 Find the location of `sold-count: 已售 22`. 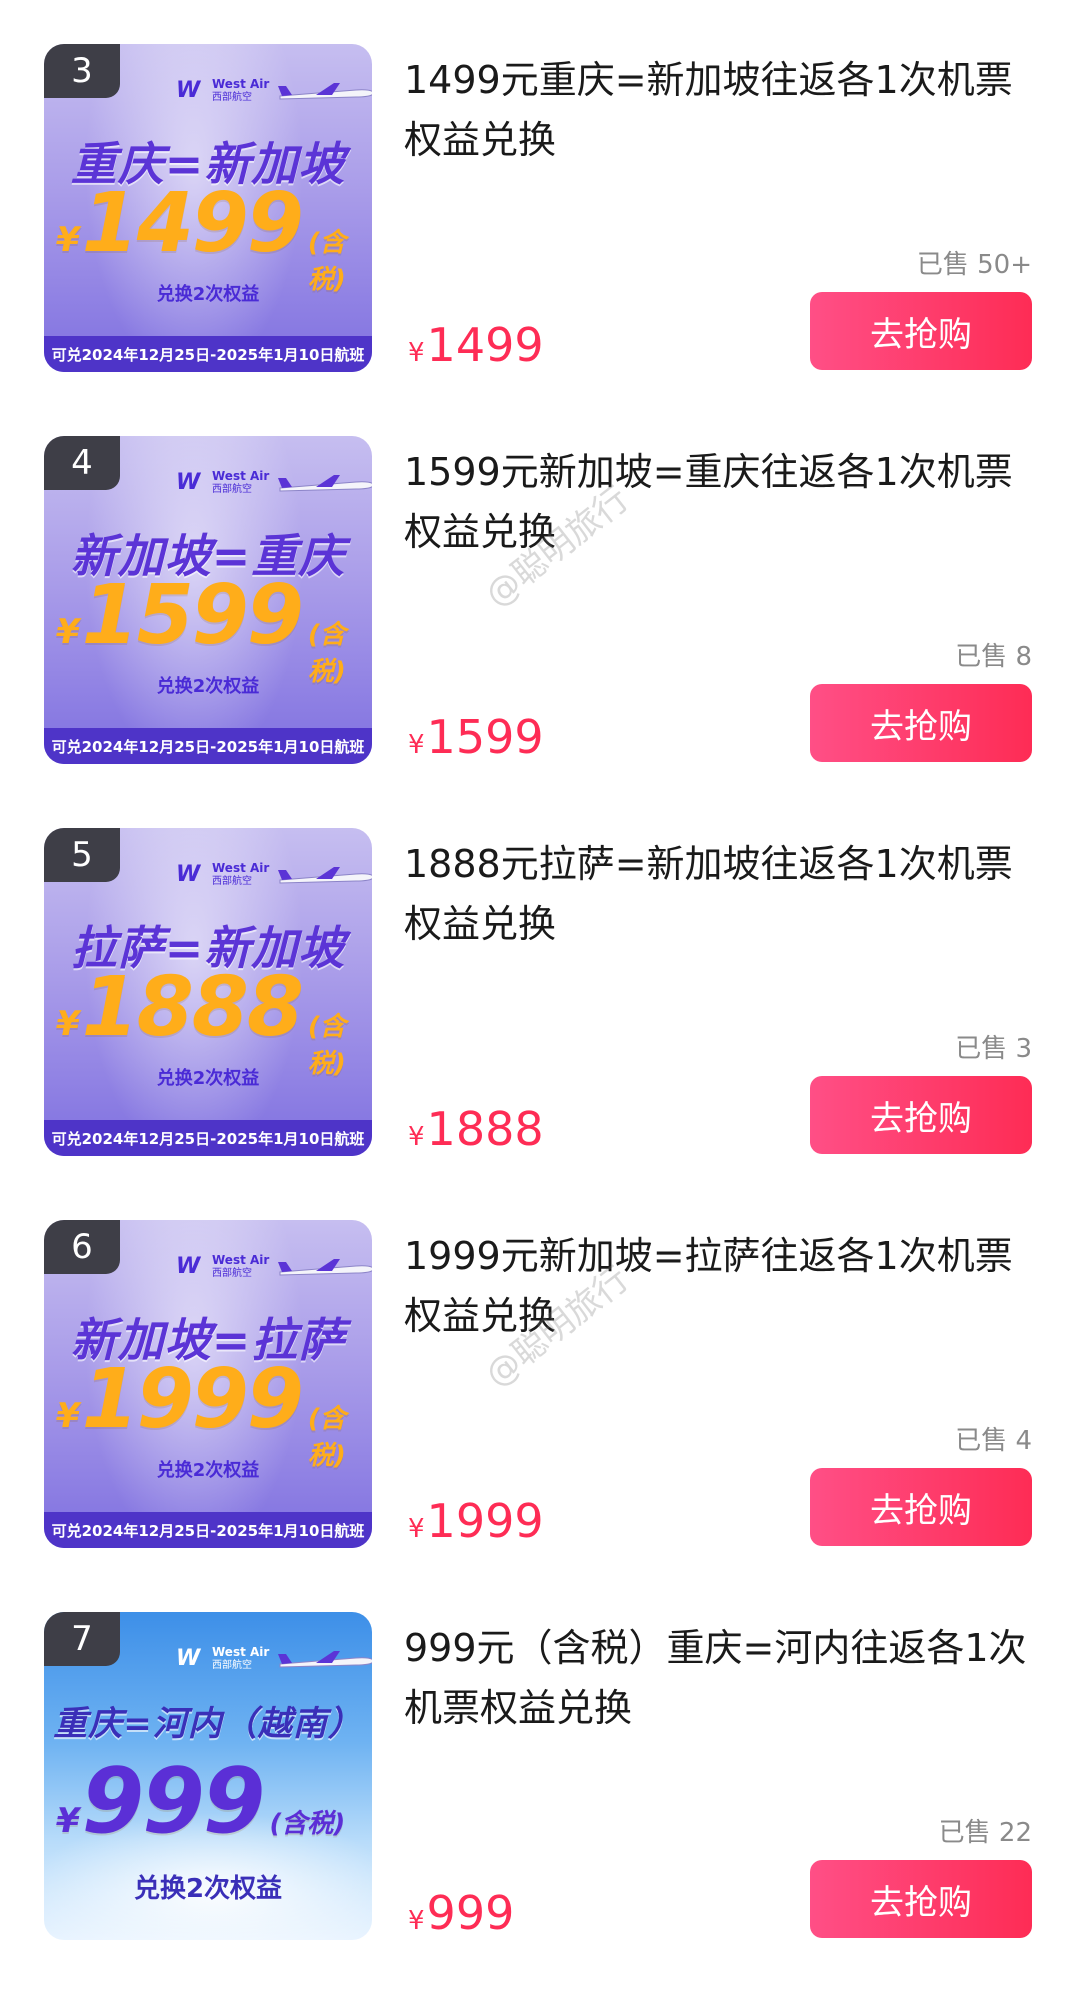

sold-count: 已售 22 is located at coordinates (985, 1833).